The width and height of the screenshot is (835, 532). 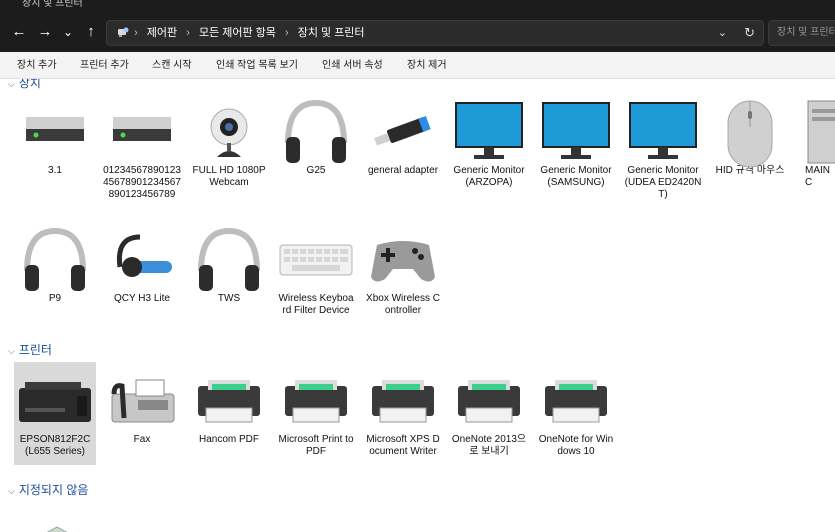 I want to click on device-label: QCY H3 Lite, so click(x=142, y=298).